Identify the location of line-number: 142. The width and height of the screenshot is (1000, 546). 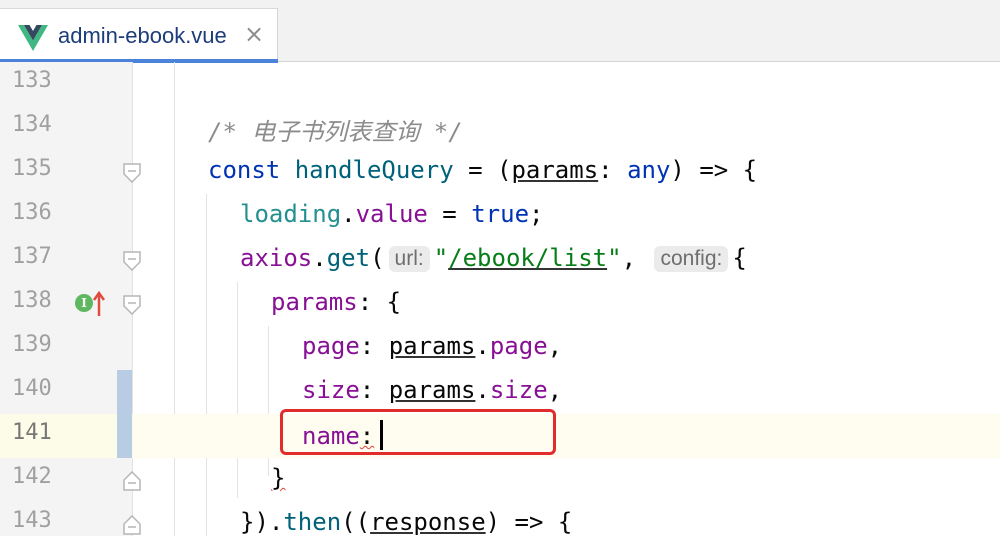
(32, 476).